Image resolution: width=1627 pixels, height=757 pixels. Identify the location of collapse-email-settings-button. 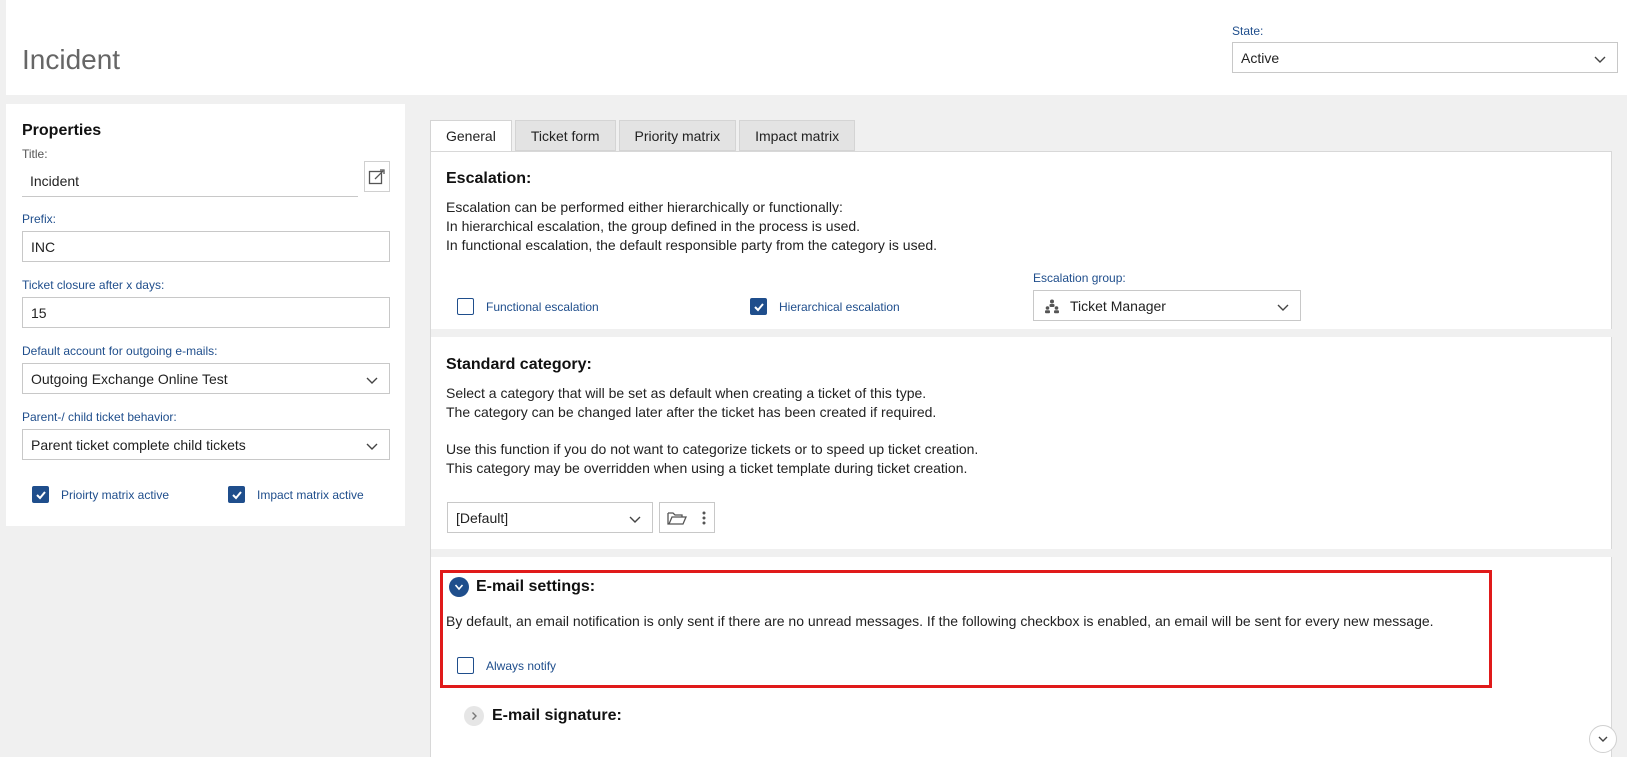
(459, 587).